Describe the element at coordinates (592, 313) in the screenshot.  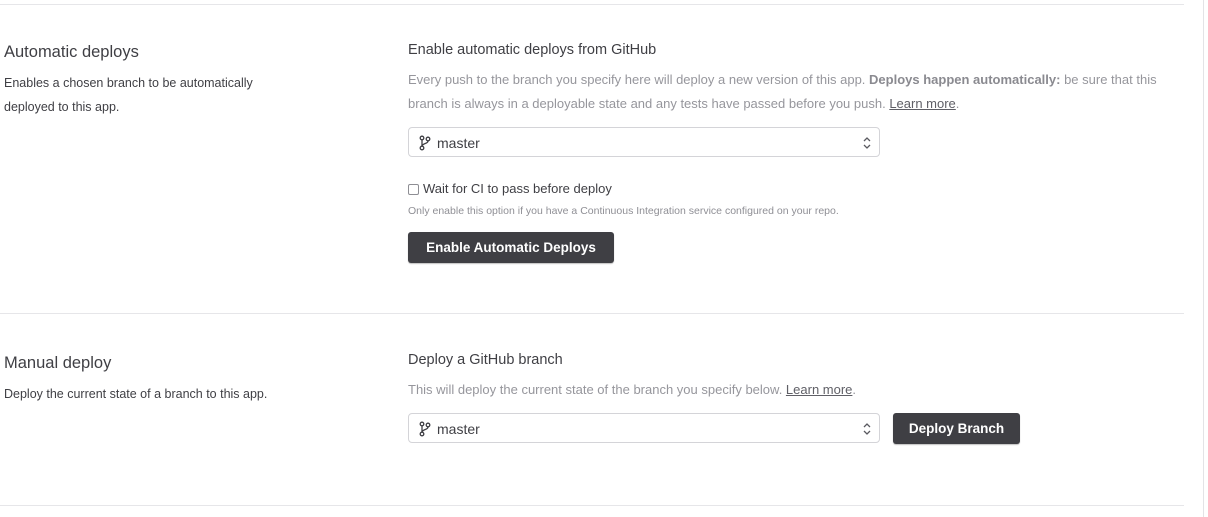
I see `section-divider` at that location.